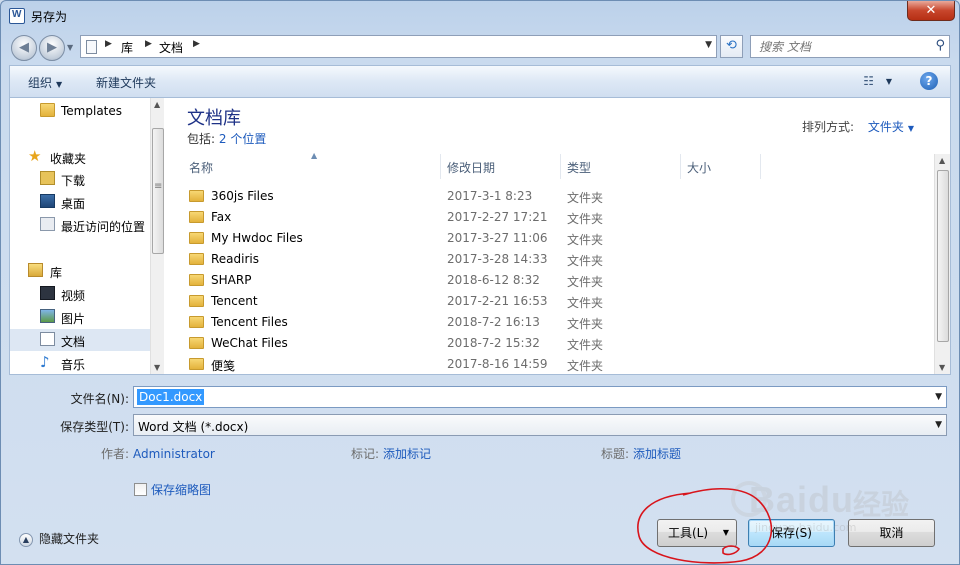 Image resolution: width=960 pixels, height=565 pixels. What do you see at coordinates (929, 81) in the screenshot?
I see `help-icon: ?` at bounding box center [929, 81].